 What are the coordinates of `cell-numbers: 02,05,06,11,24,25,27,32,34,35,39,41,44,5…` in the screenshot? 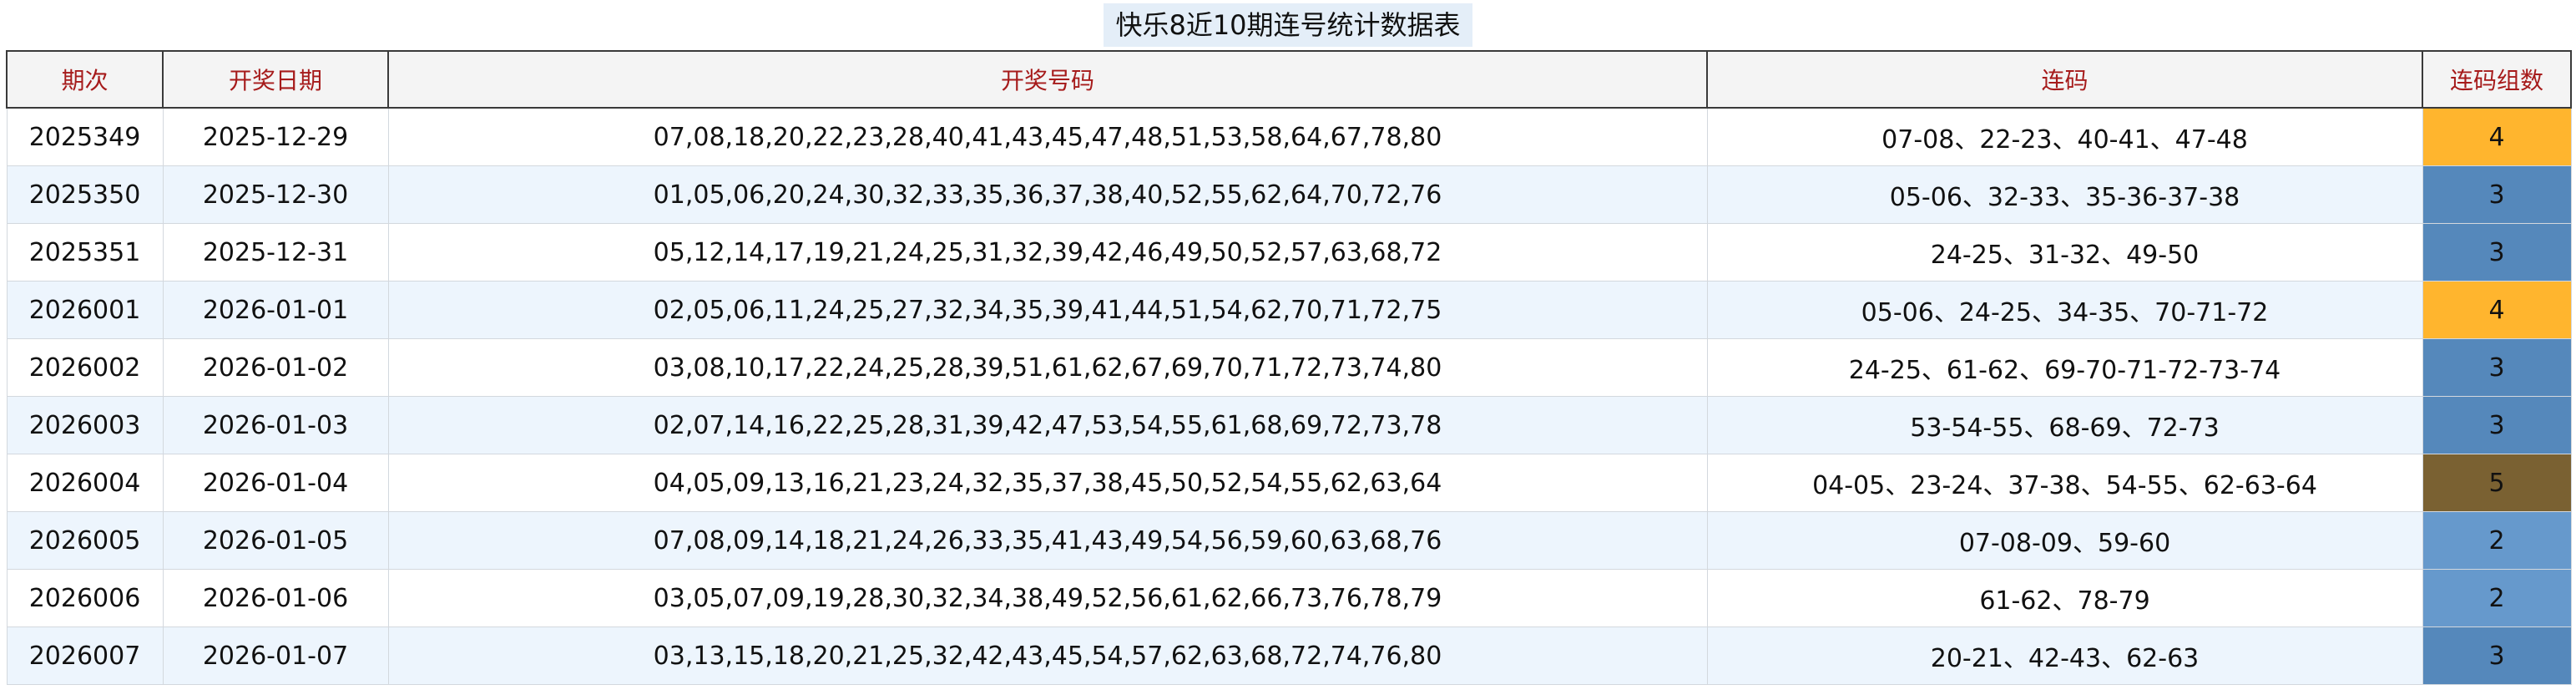 It's located at (1047, 310).